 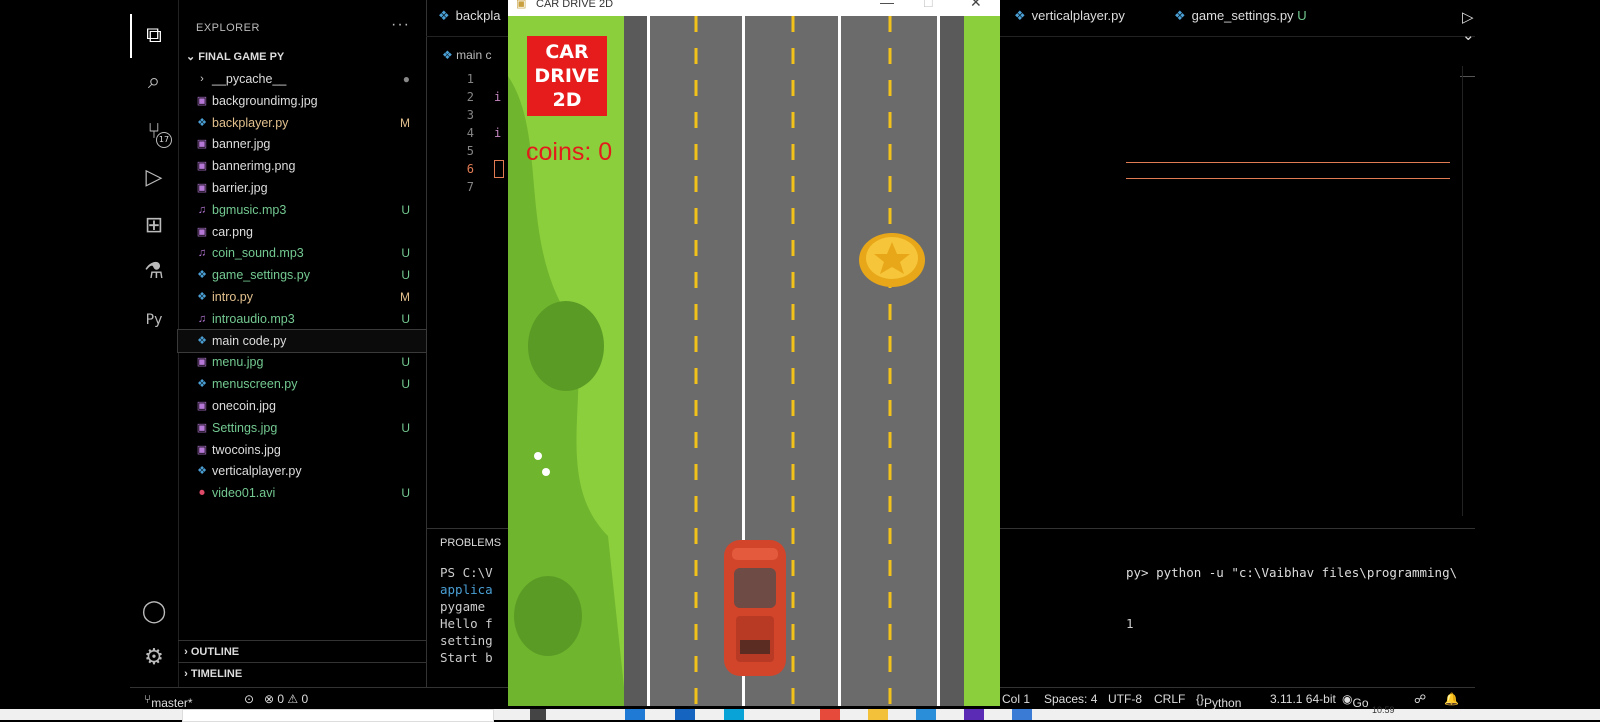 I want to click on terminal-text: PS C:\V, so click(x=466, y=572).